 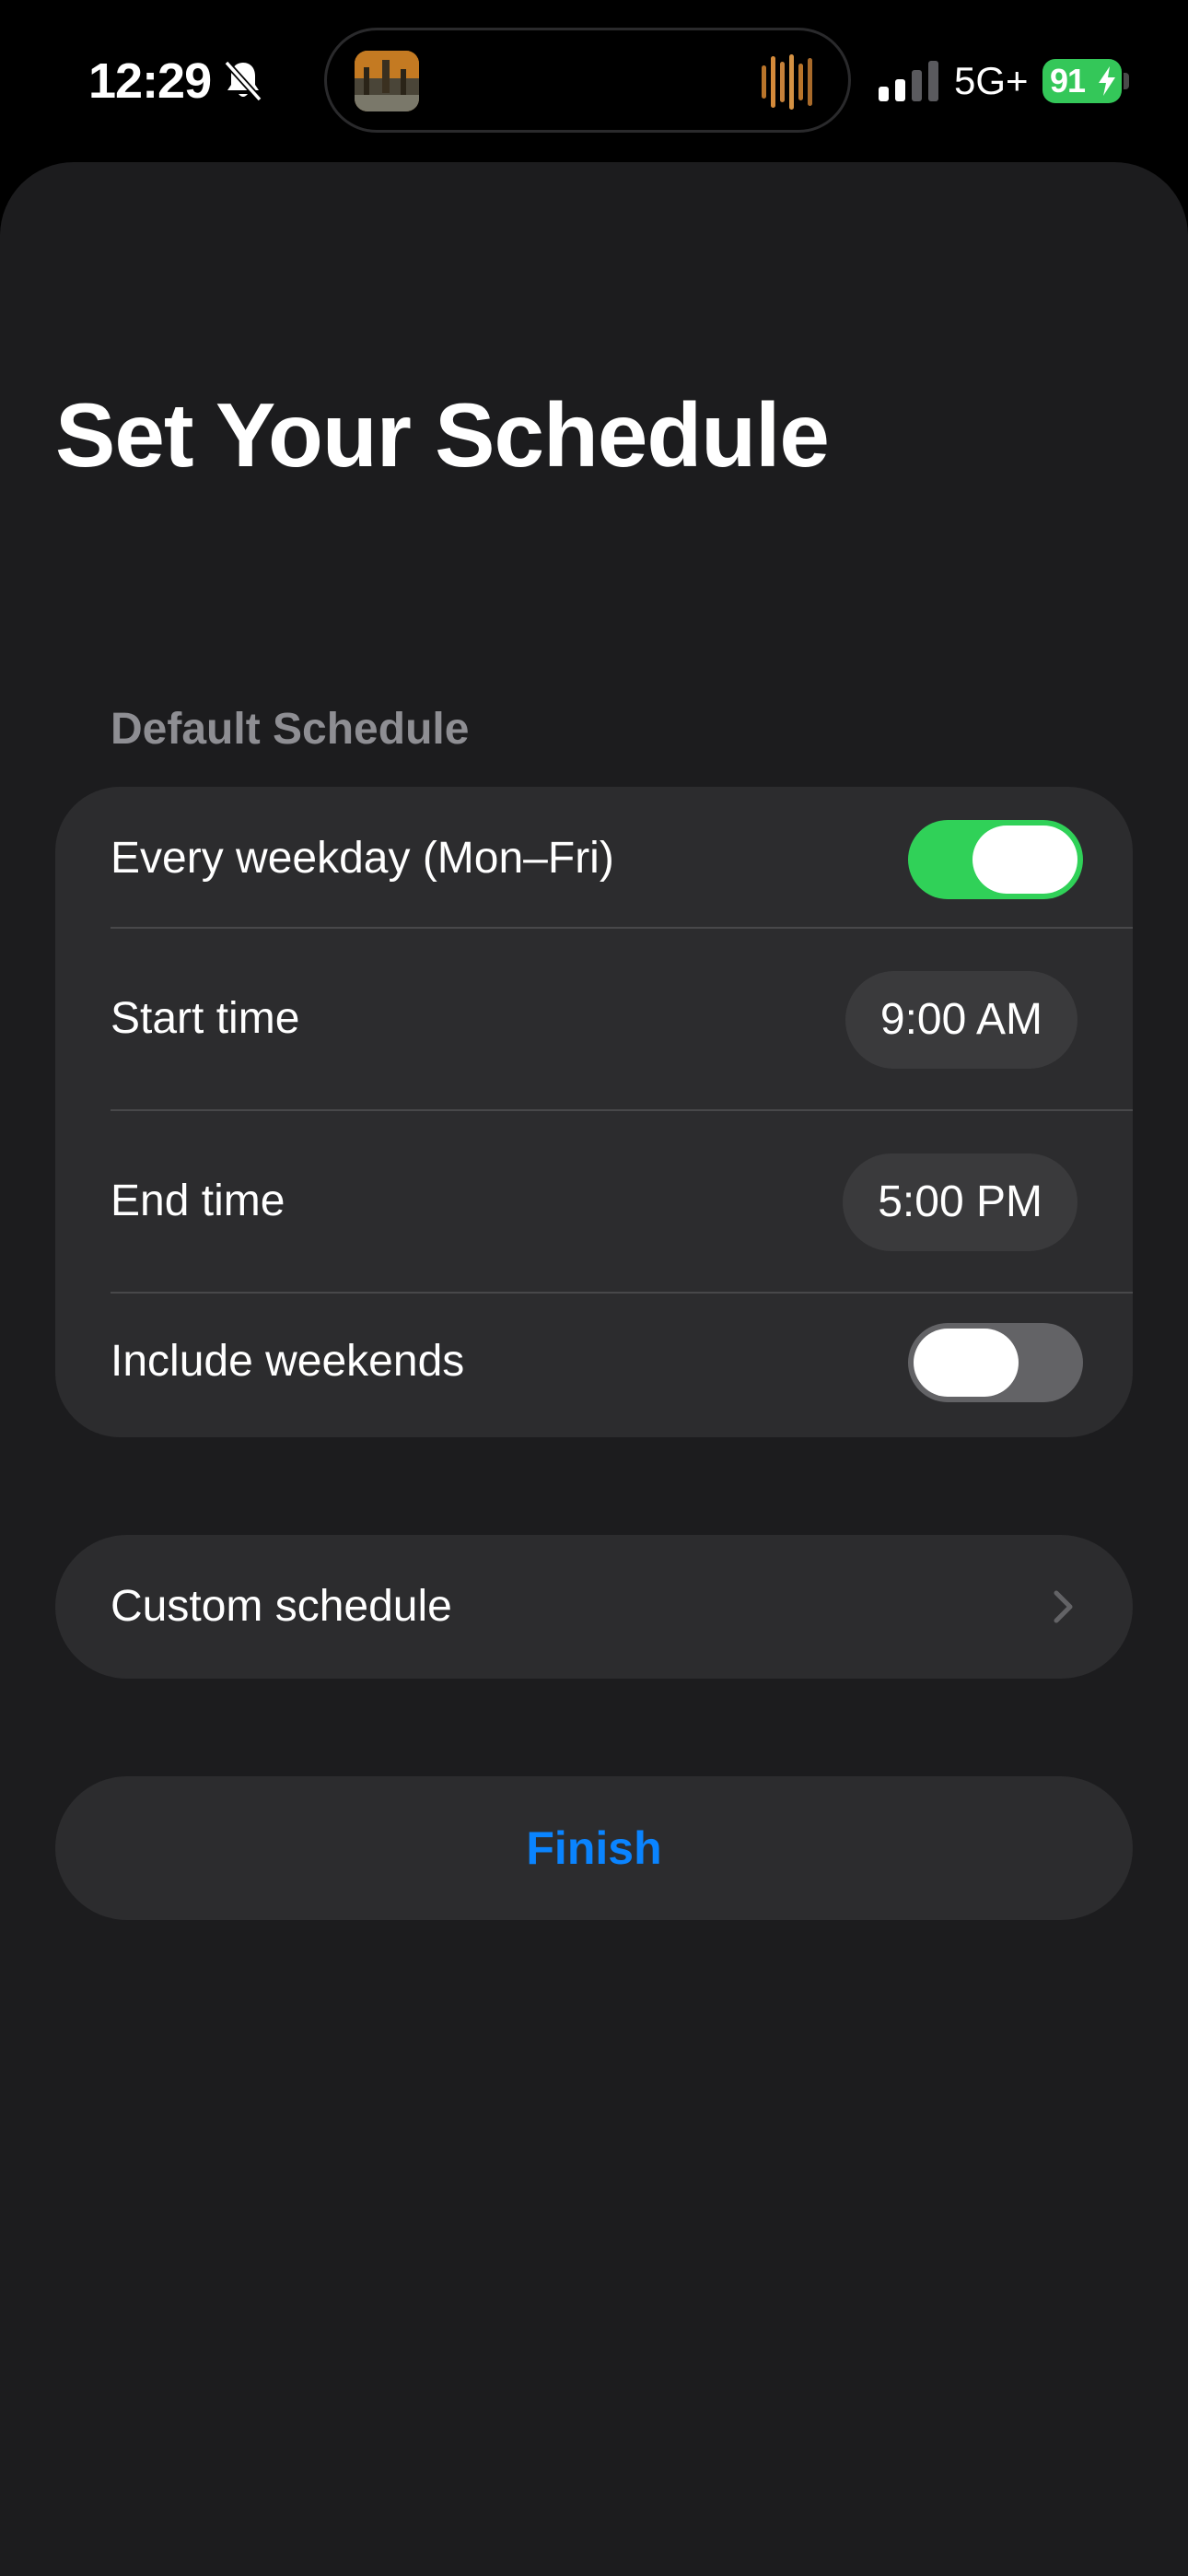 What do you see at coordinates (243, 81) in the screenshot?
I see `bell-slash-icon` at bounding box center [243, 81].